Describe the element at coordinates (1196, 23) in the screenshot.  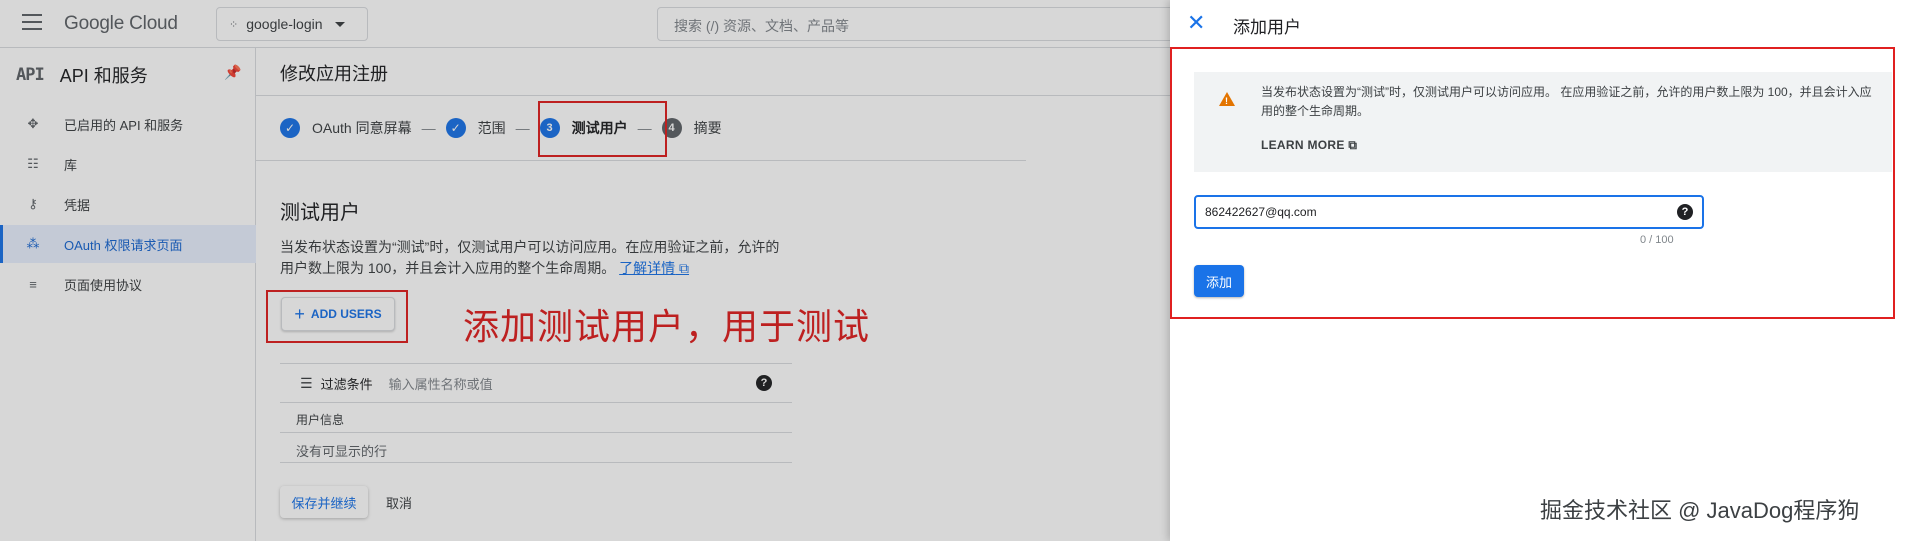
I see `close-icon: ✕` at that location.